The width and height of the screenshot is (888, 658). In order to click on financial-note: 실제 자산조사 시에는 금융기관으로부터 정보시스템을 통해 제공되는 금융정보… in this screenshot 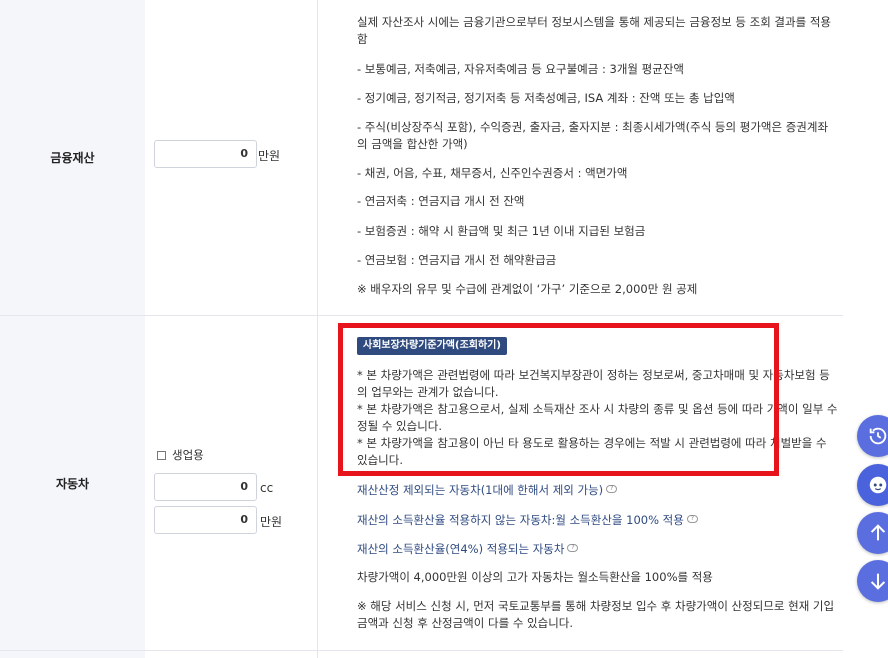, I will do `click(594, 30)`.